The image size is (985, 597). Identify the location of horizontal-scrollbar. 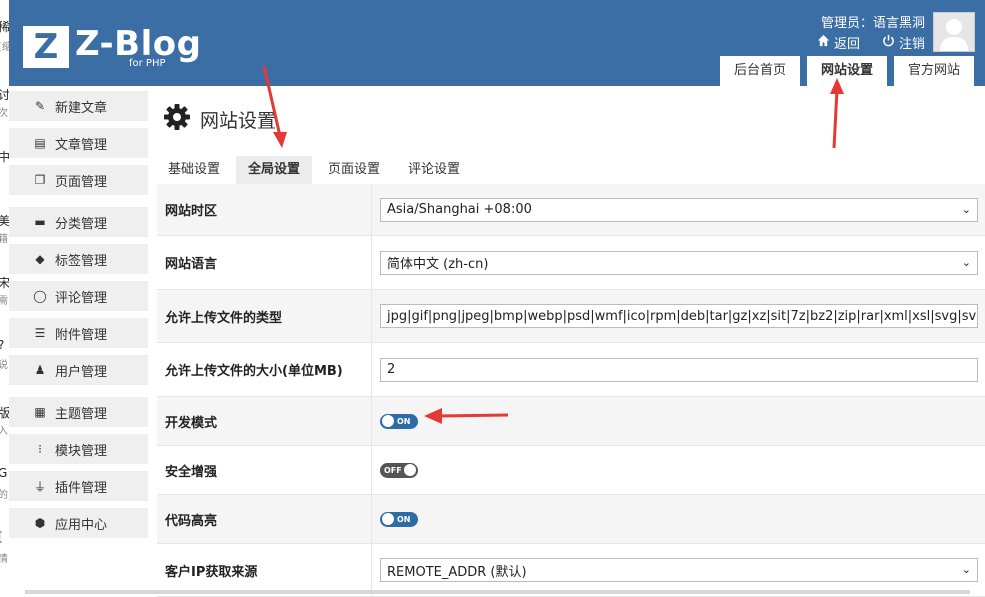
(497, 592).